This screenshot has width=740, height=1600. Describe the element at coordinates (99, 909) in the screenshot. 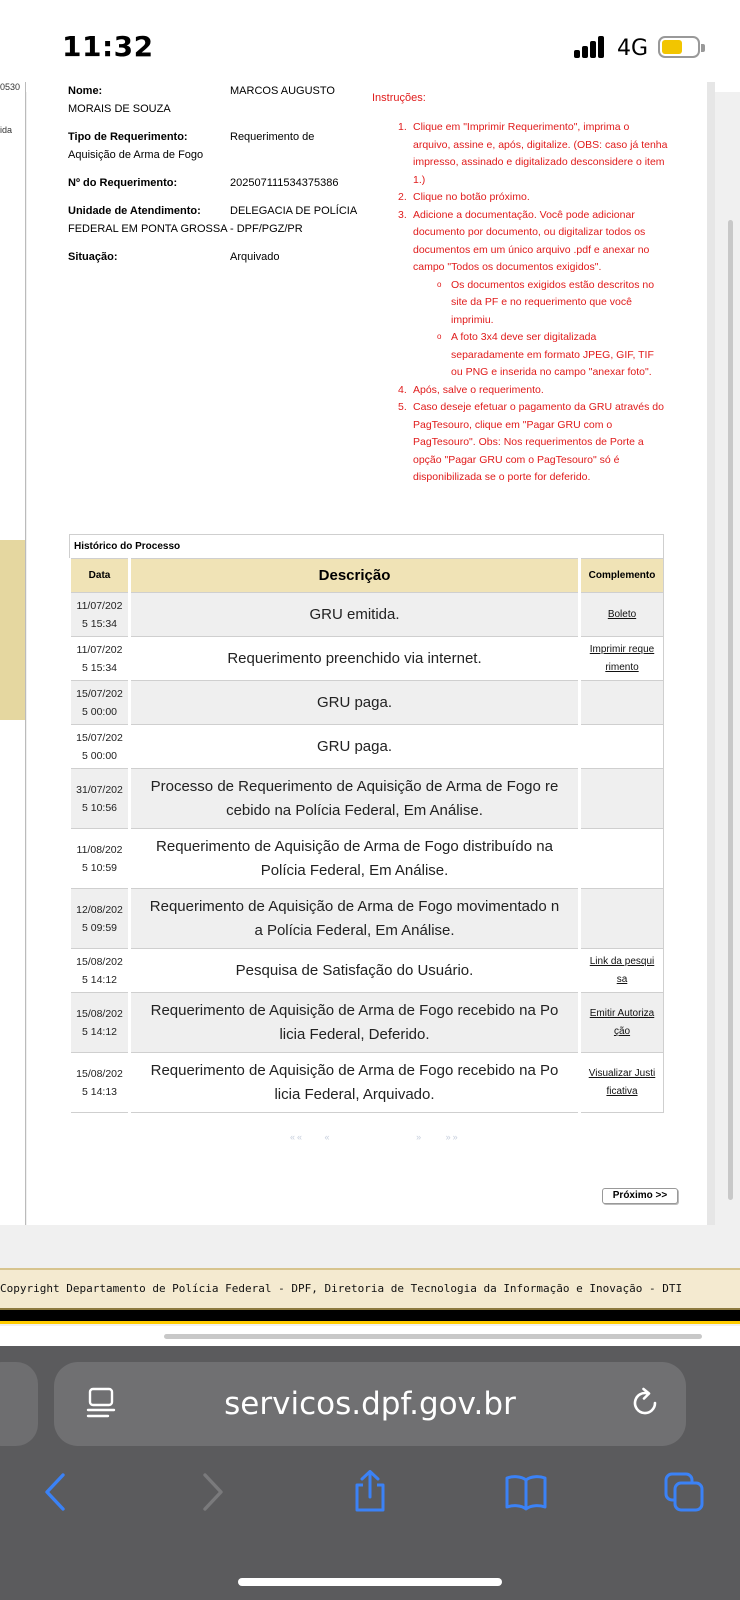

I see `row-date-line: 12/08/202` at that location.